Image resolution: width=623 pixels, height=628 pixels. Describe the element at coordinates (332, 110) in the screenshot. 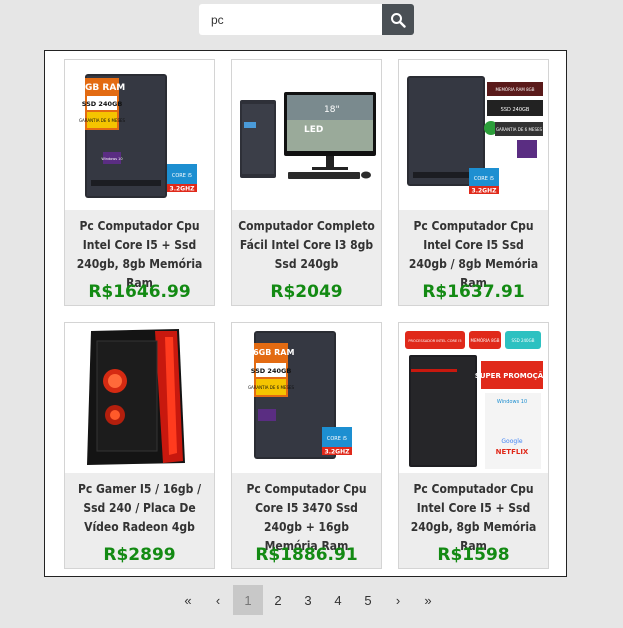

I see `badge-text: 18"` at that location.